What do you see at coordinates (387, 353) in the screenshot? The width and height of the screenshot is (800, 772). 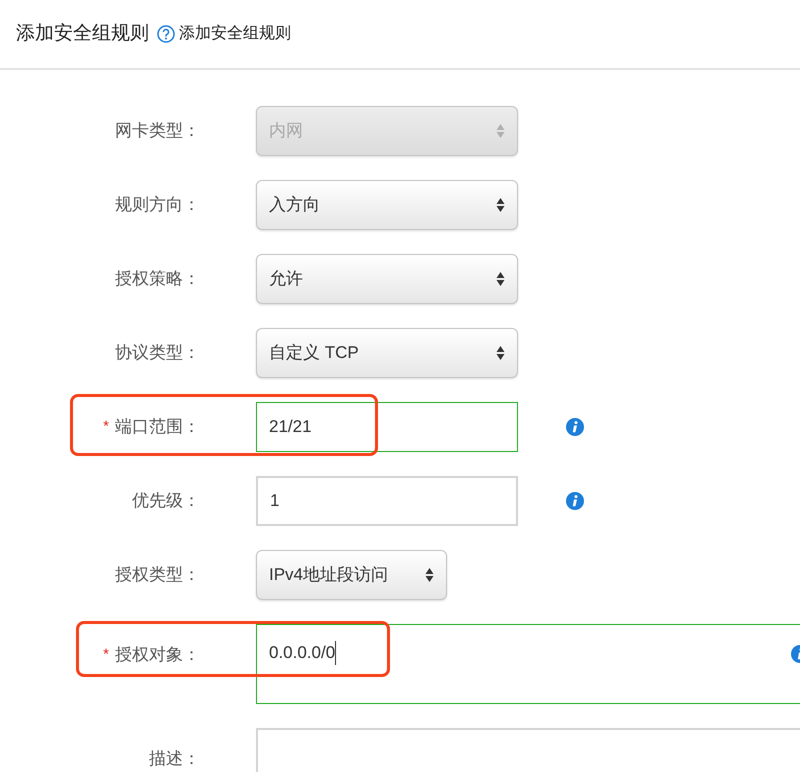 I see `select-dropdown: 自定义 TCP` at bounding box center [387, 353].